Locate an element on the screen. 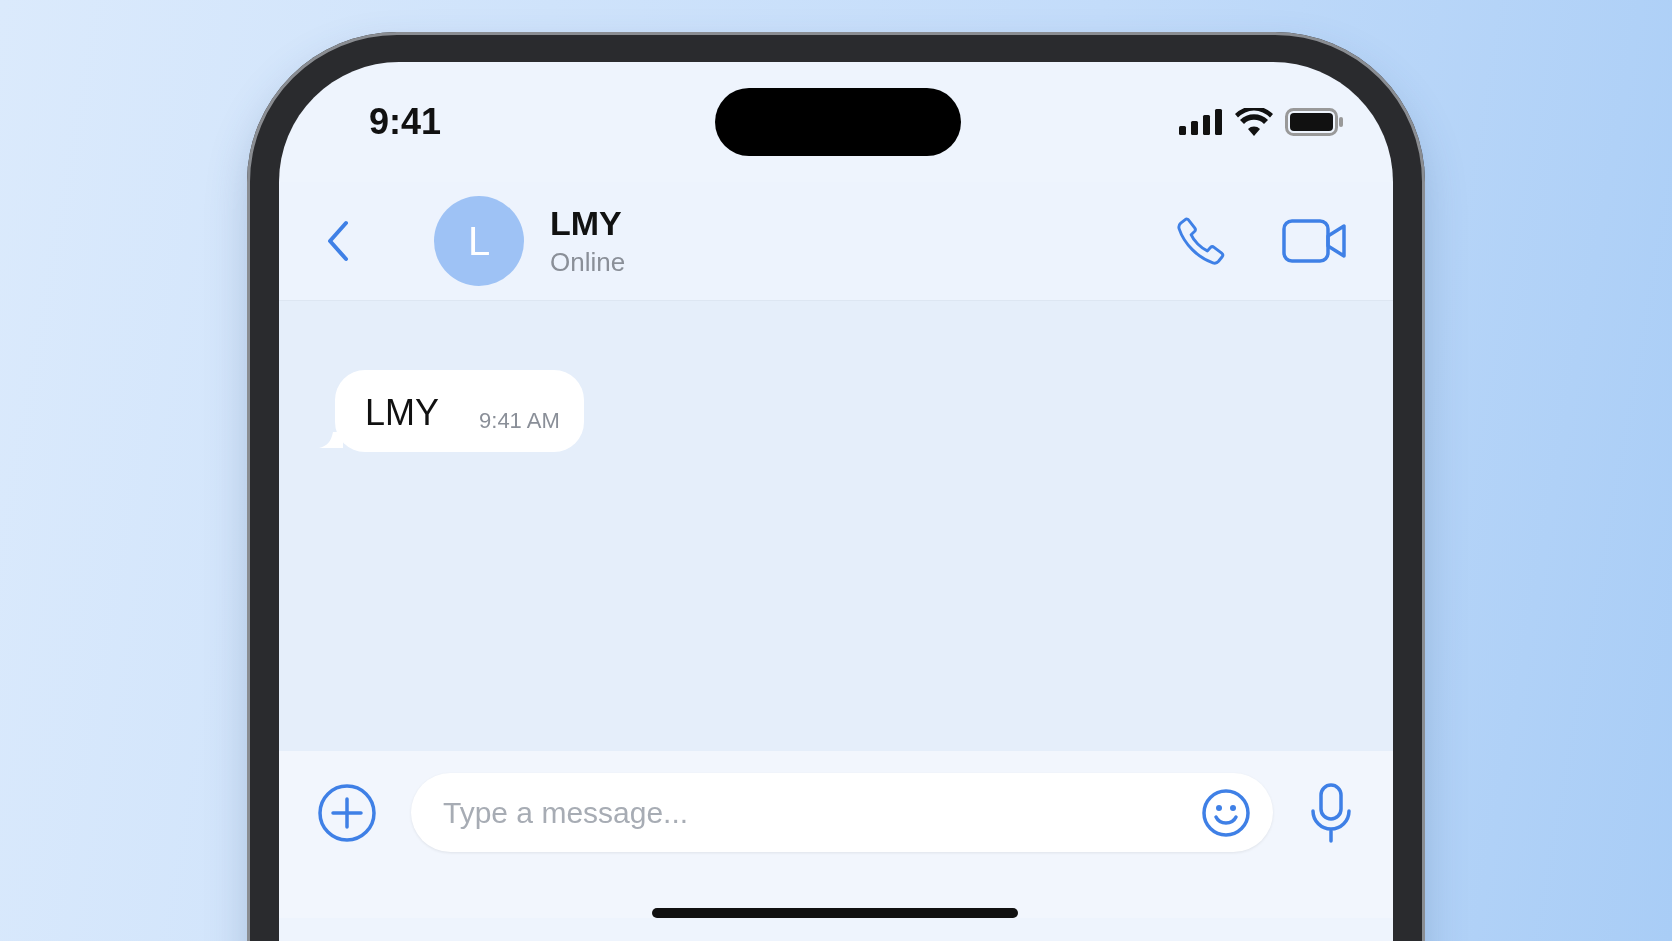  microphone-button is located at coordinates (1331, 812).